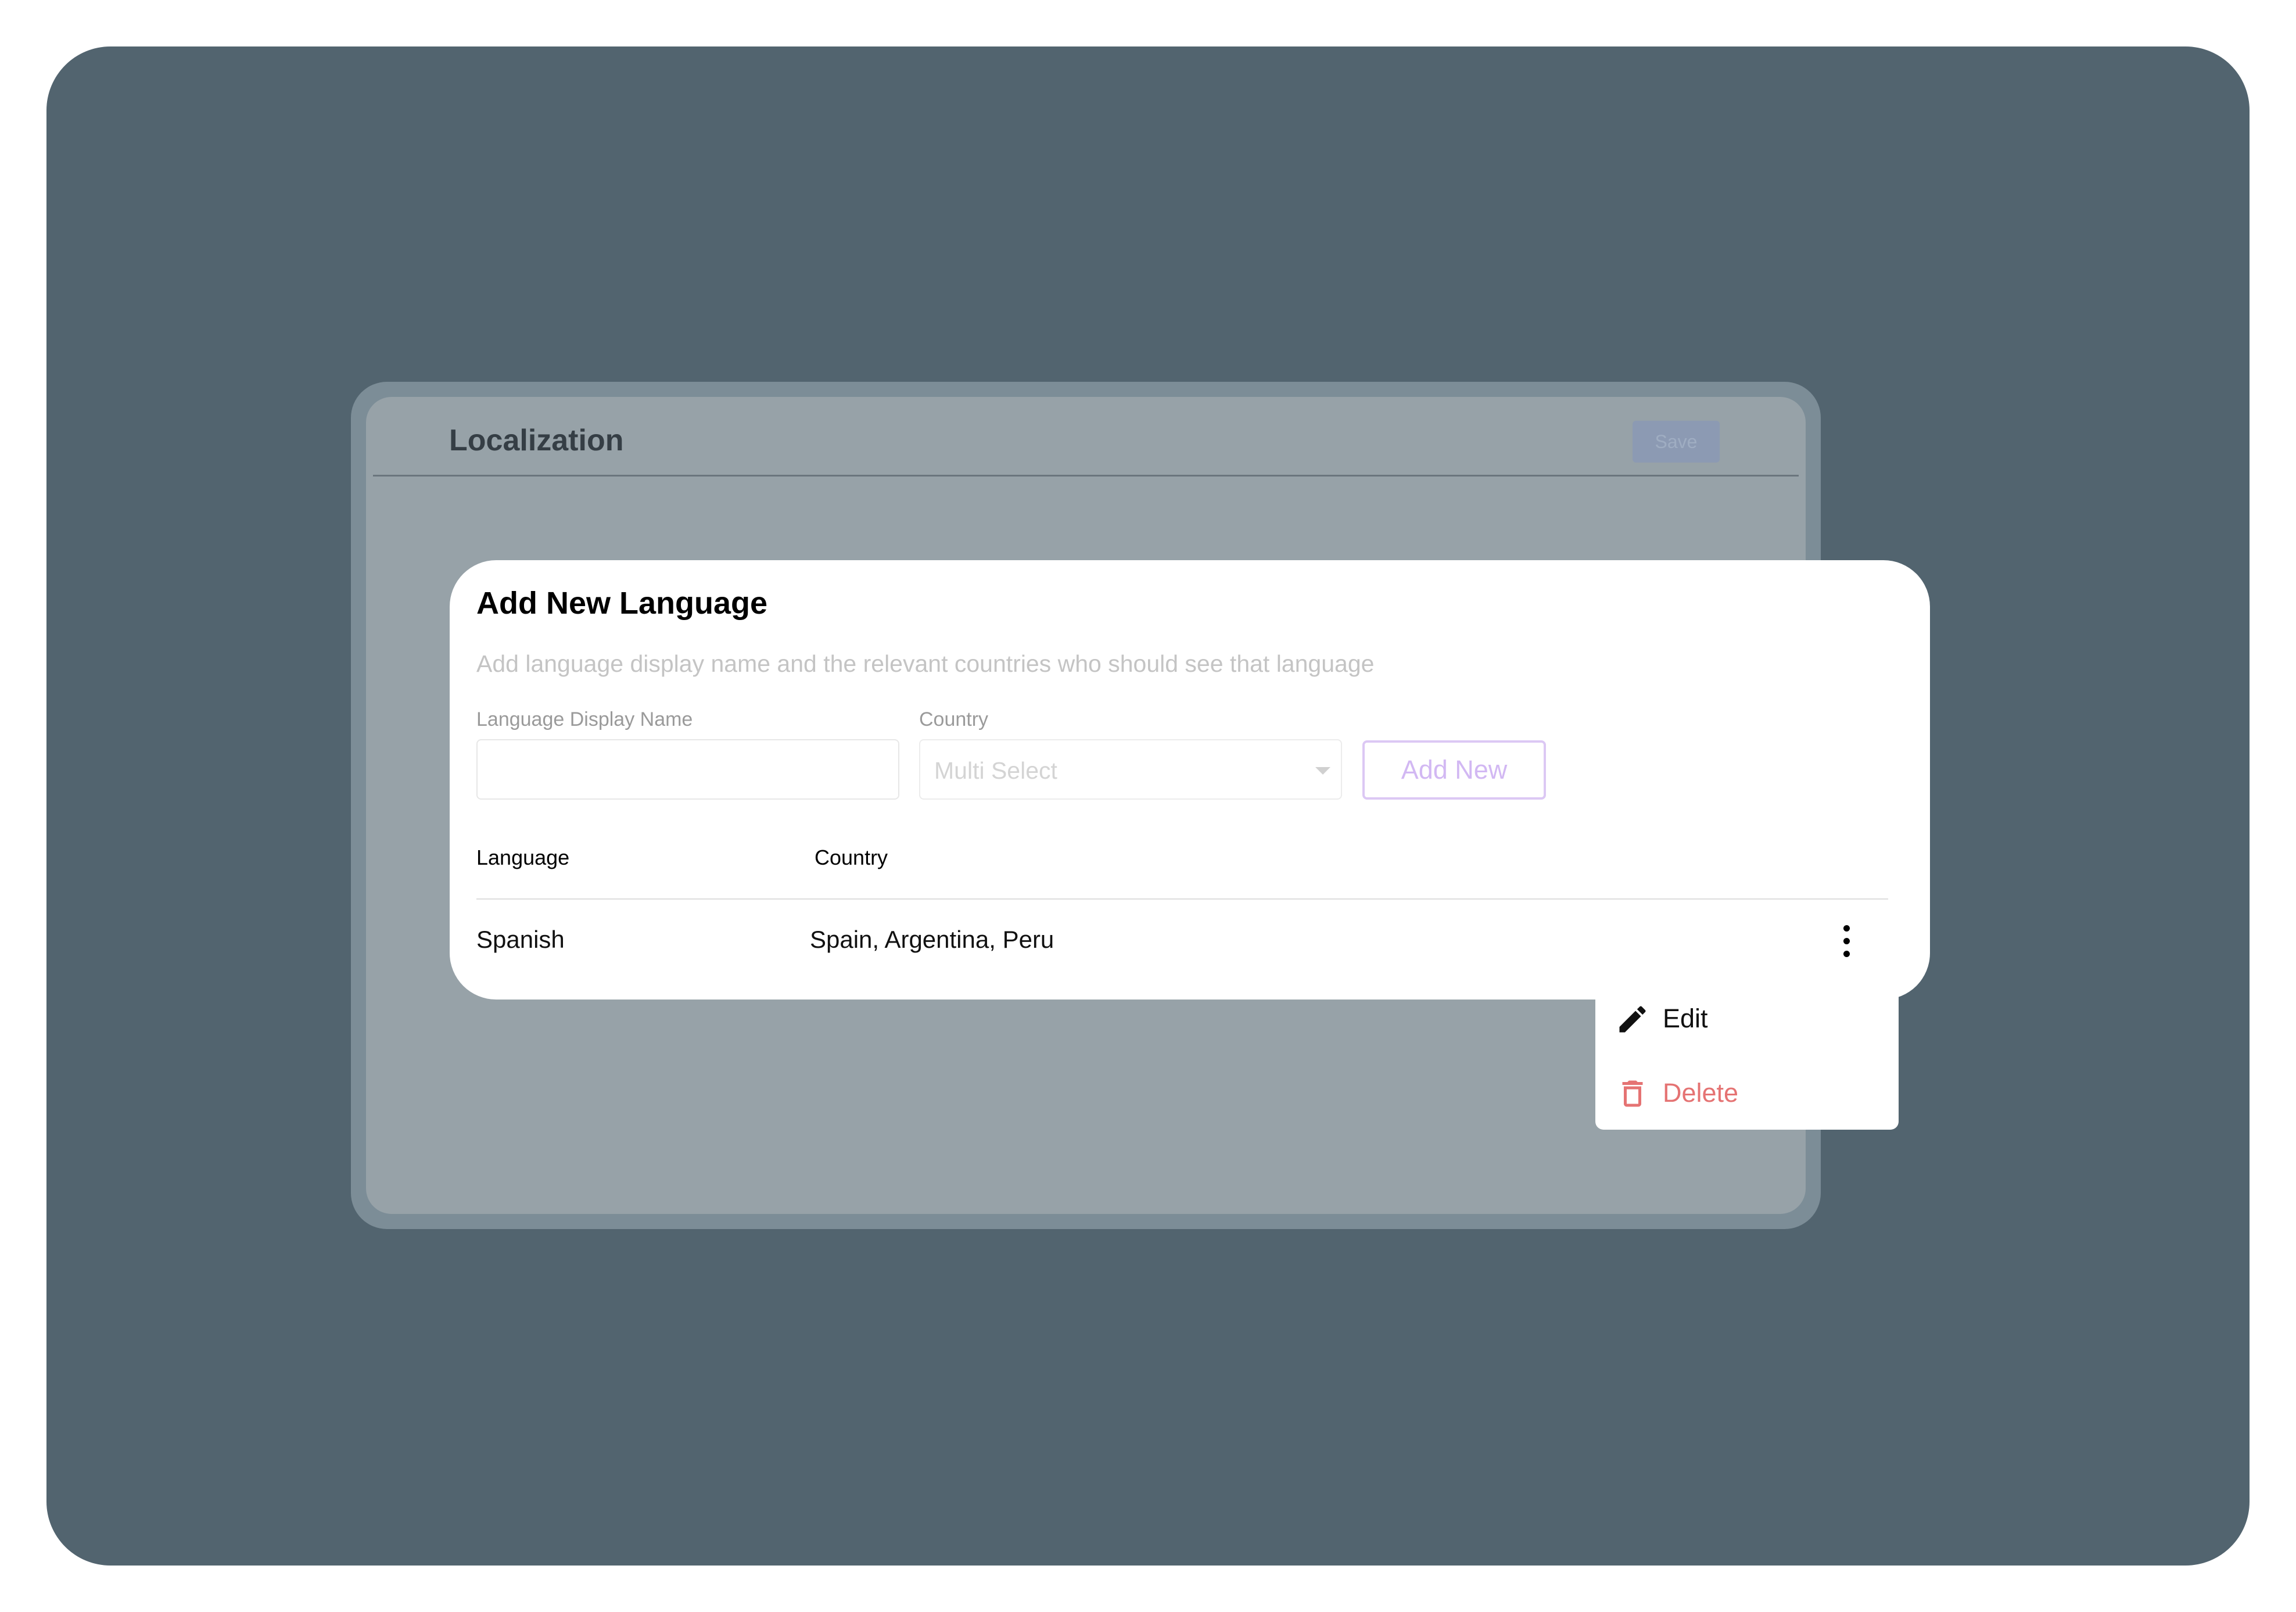 The width and height of the screenshot is (2296, 1612). What do you see at coordinates (523, 857) in the screenshot?
I see `column-header-language: Language` at bounding box center [523, 857].